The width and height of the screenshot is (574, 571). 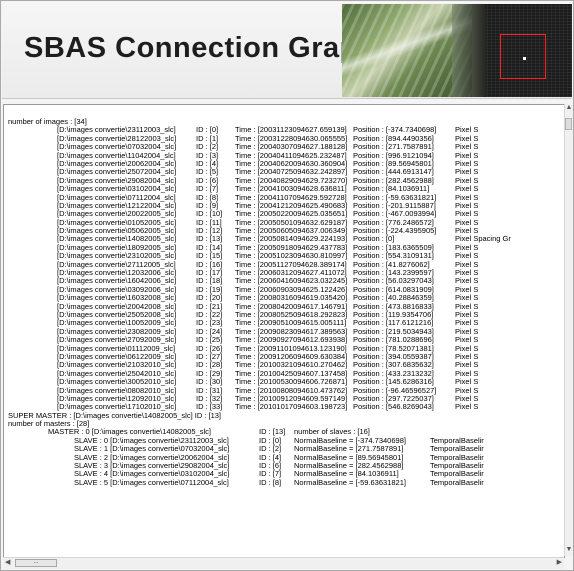 I want to click on scroll-up-icon: ▲, so click(x=569, y=109).